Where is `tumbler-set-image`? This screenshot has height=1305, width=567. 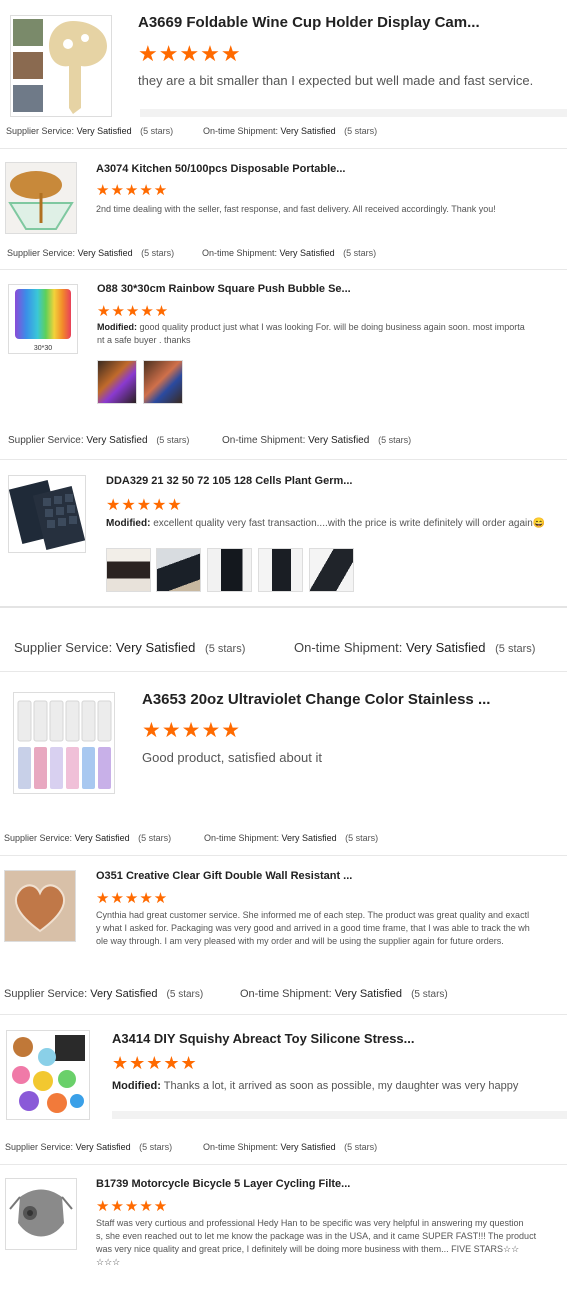
tumbler-set-image is located at coordinates (64, 744).